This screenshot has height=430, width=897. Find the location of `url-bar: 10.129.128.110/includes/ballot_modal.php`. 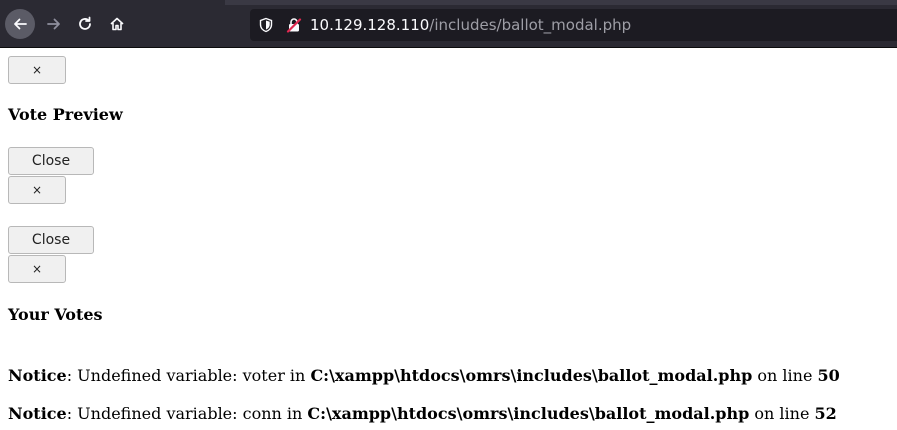

url-bar: 10.129.128.110/includes/ballot_modal.php is located at coordinates (573, 25).